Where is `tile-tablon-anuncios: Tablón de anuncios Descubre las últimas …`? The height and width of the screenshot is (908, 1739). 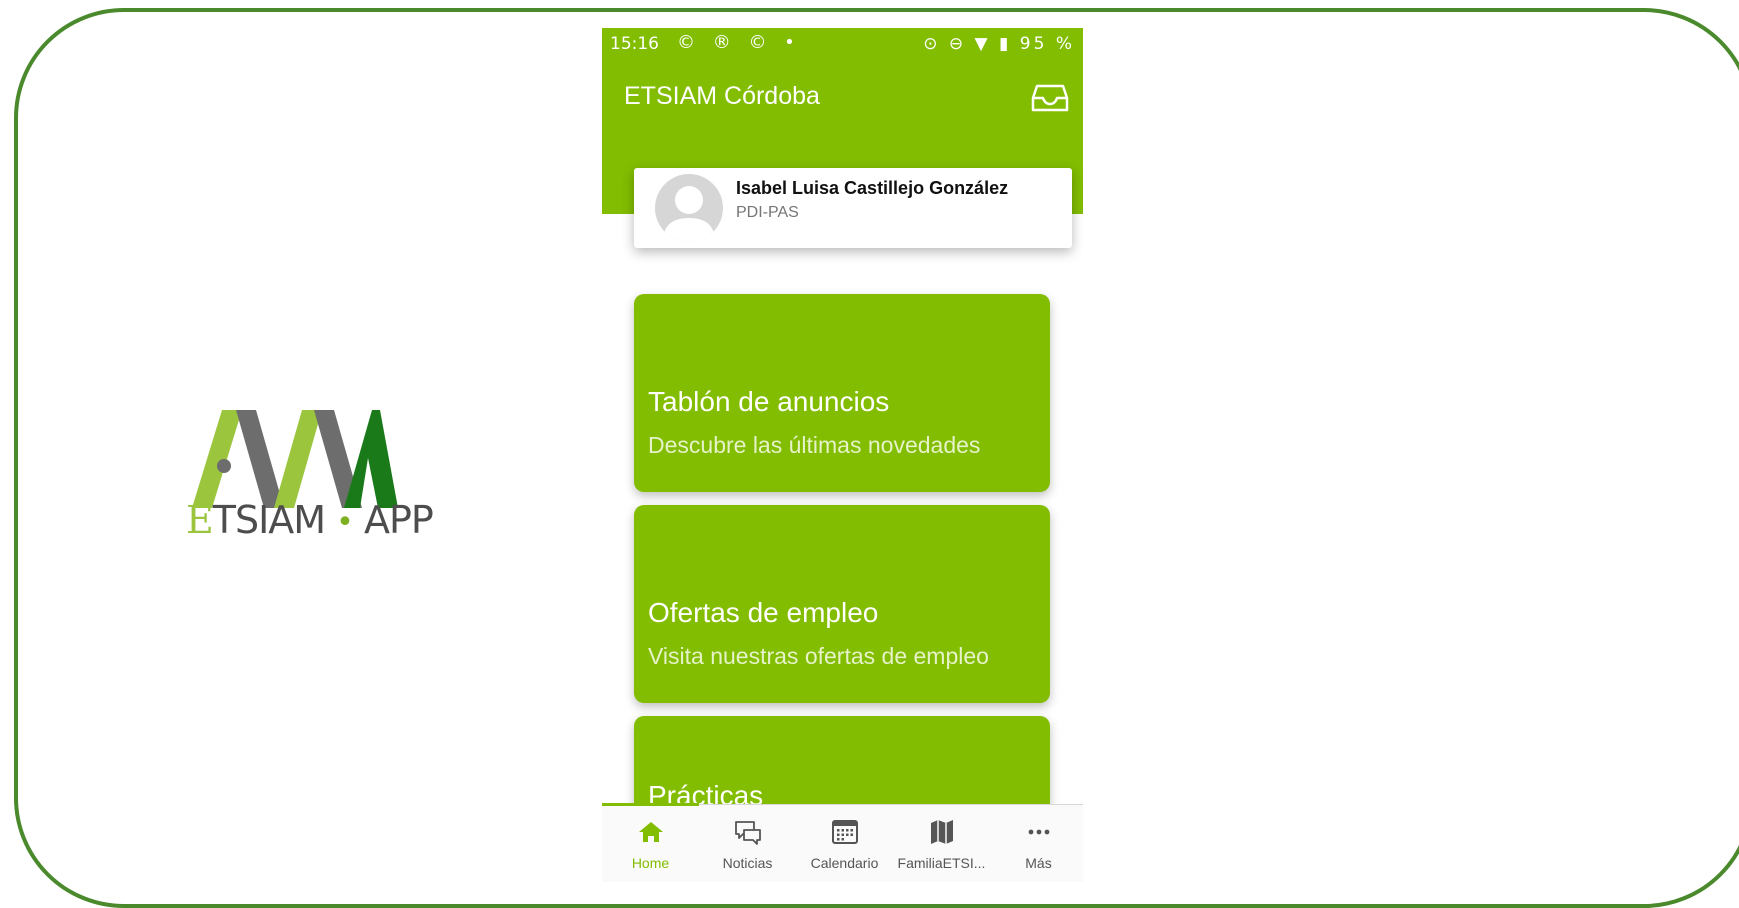
tile-tablon-anuncios: Tablón de anuncios Descubre las últimas … is located at coordinates (842, 393).